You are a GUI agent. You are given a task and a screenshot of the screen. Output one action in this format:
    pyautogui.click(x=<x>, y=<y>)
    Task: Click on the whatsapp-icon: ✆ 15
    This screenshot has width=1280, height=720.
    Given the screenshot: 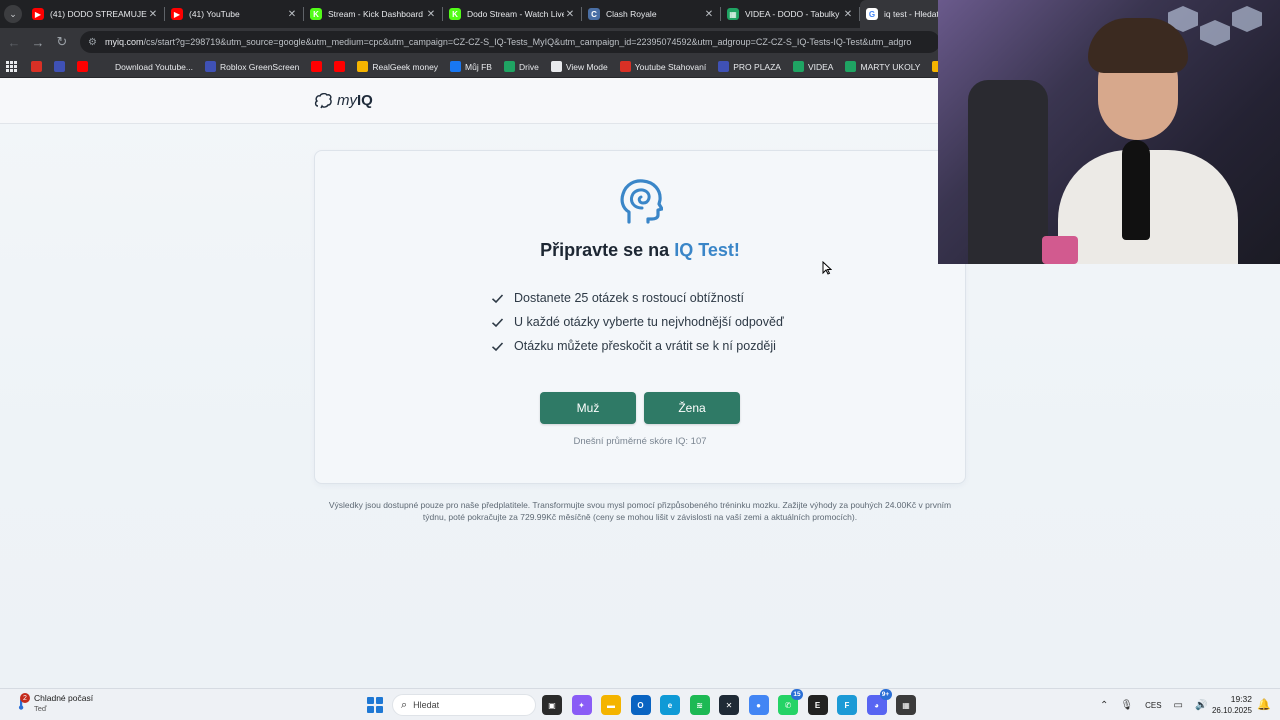 What is the action you would take?
    pyautogui.click(x=790, y=702)
    